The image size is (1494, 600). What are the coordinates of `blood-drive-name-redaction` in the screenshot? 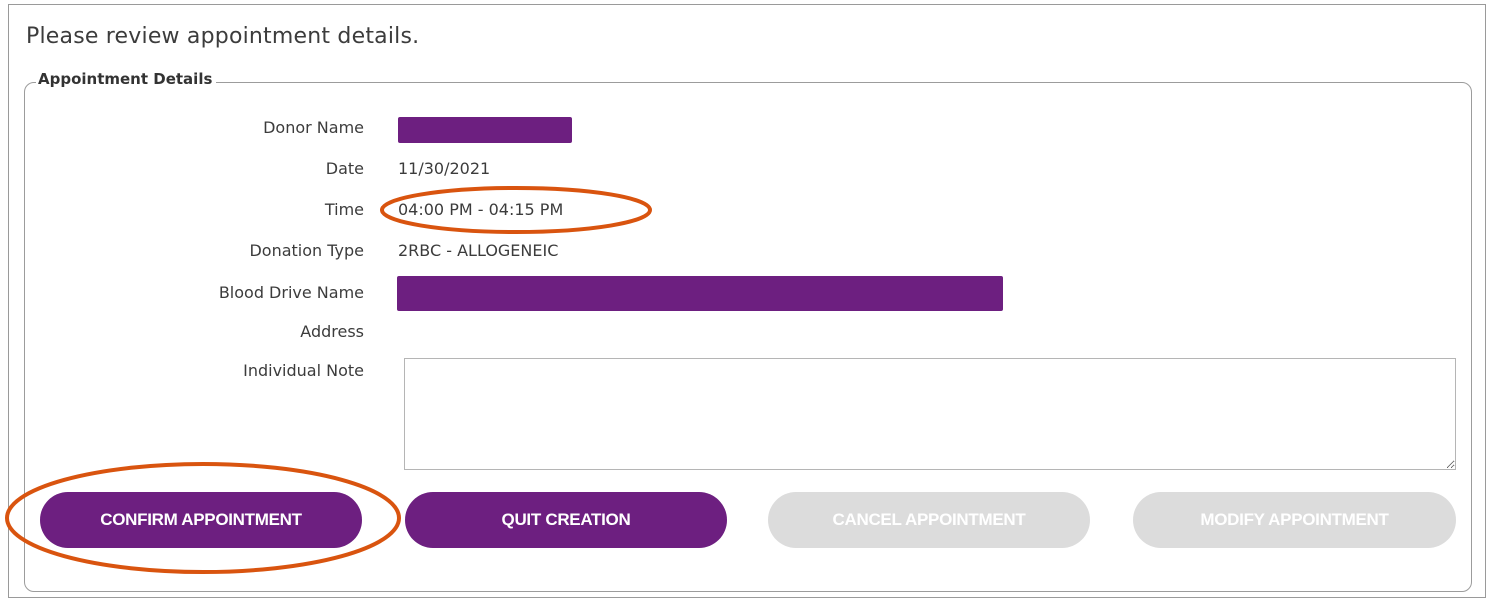 It's located at (700, 293).